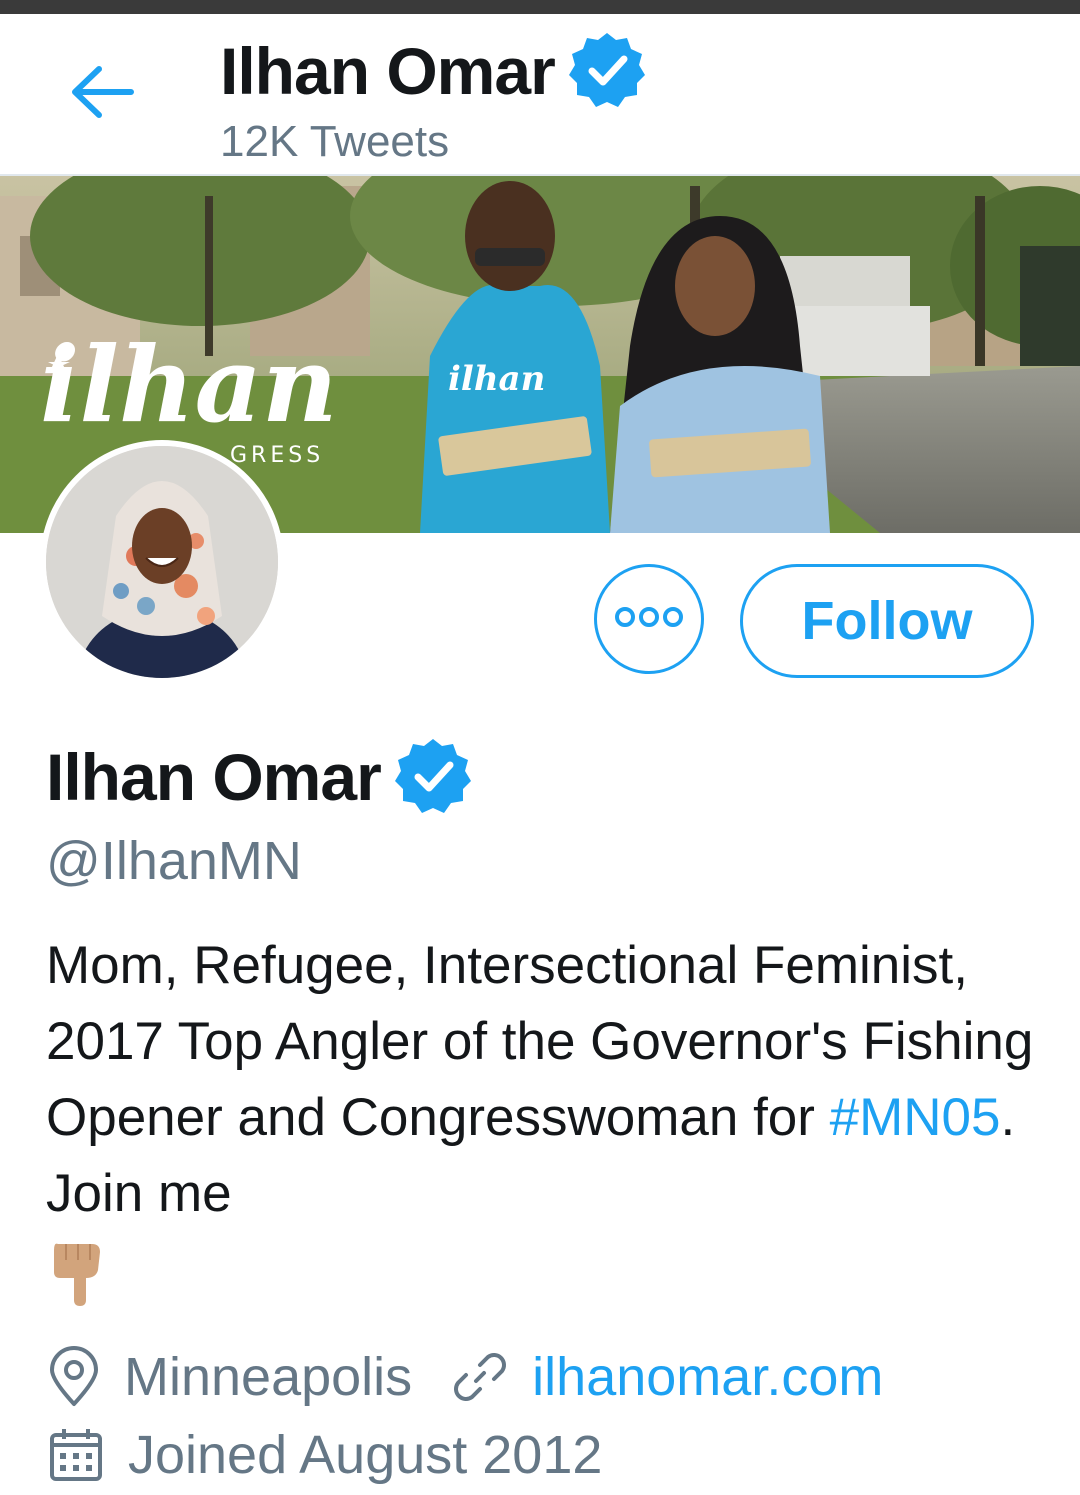 Image resolution: width=1080 pixels, height=1495 pixels. I want to click on back-button, so click(102, 94).